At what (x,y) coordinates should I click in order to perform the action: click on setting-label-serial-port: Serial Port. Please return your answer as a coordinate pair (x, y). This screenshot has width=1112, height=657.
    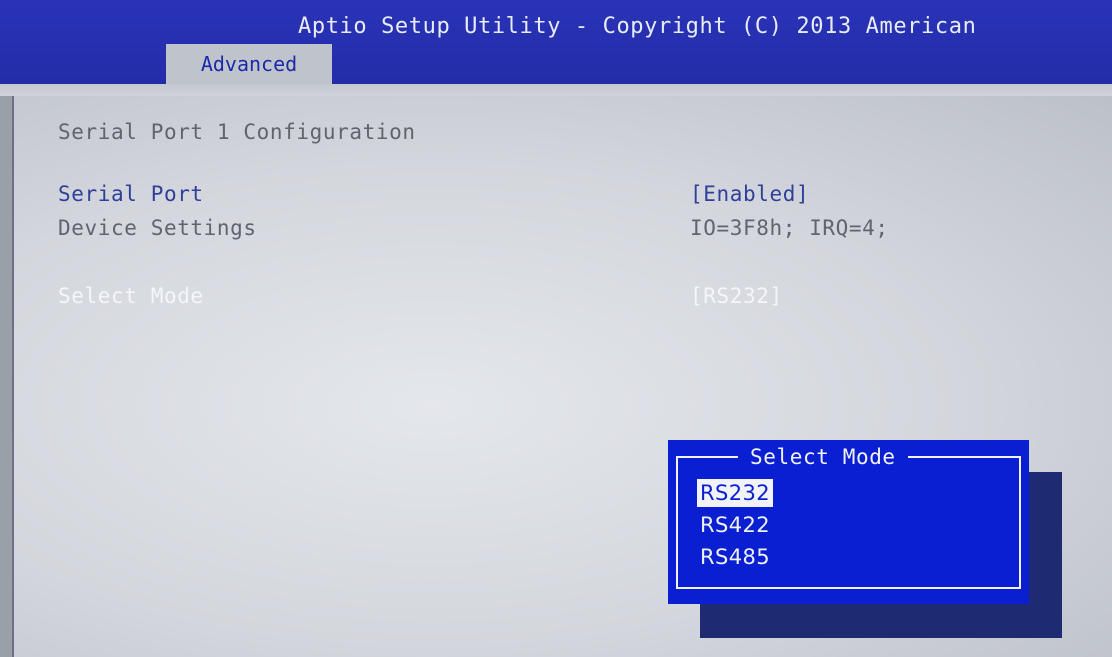
    Looking at the image, I should click on (131, 194).